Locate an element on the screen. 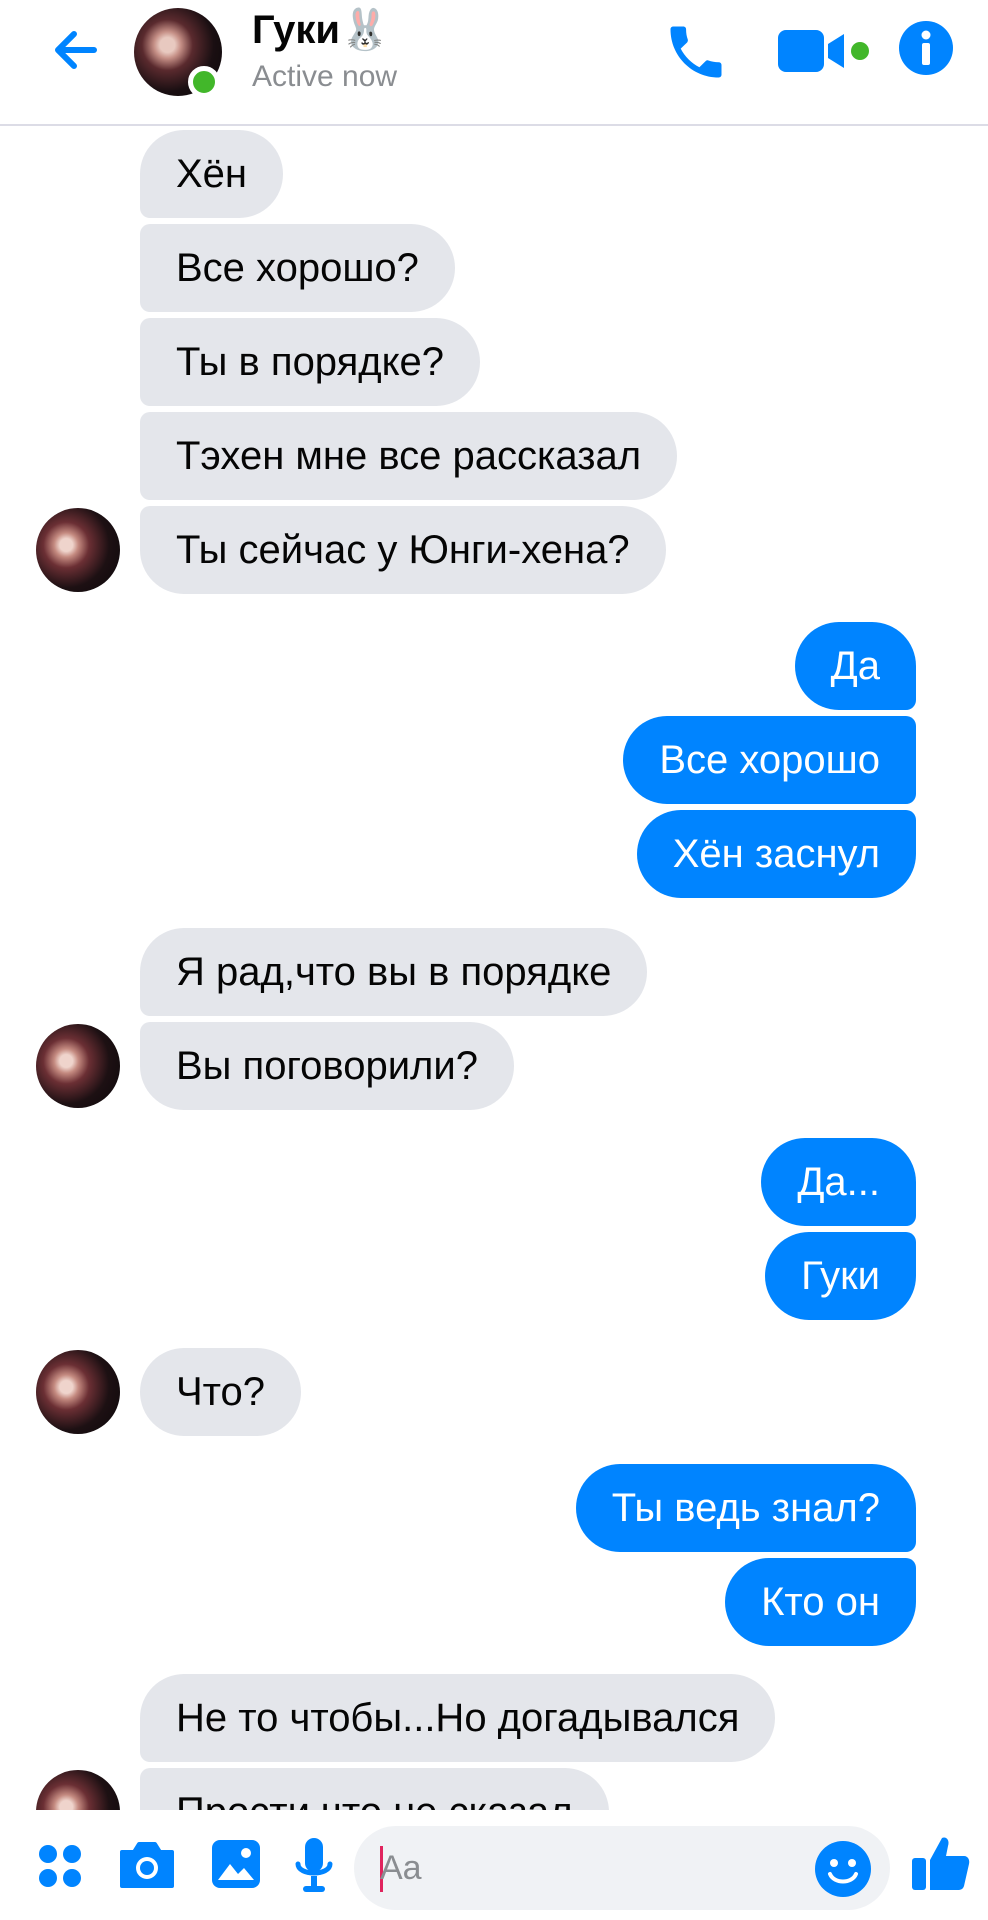 The width and height of the screenshot is (988, 1920). message-composer is located at coordinates (494, 1865).